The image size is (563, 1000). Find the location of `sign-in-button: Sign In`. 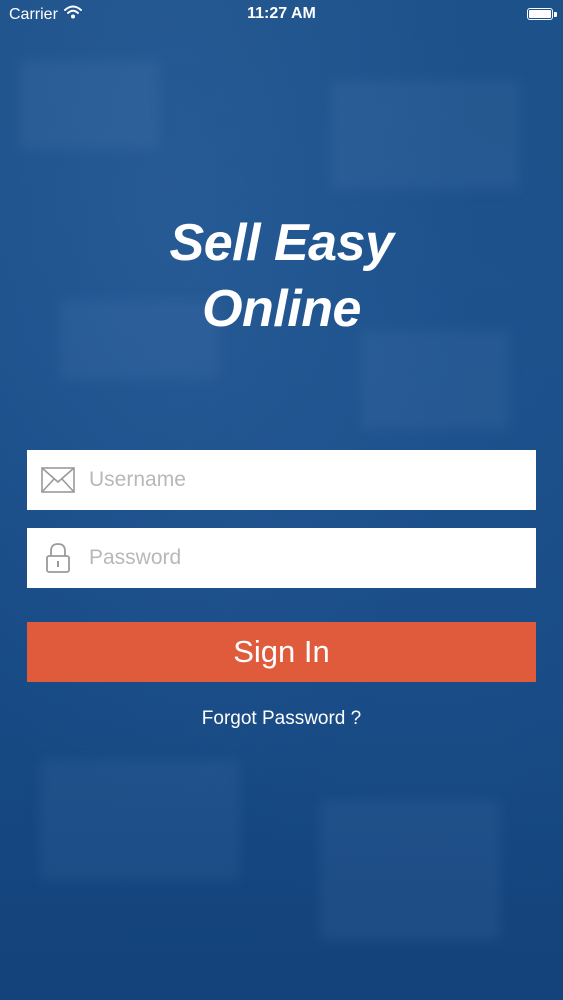

sign-in-button: Sign In is located at coordinates (281, 652).